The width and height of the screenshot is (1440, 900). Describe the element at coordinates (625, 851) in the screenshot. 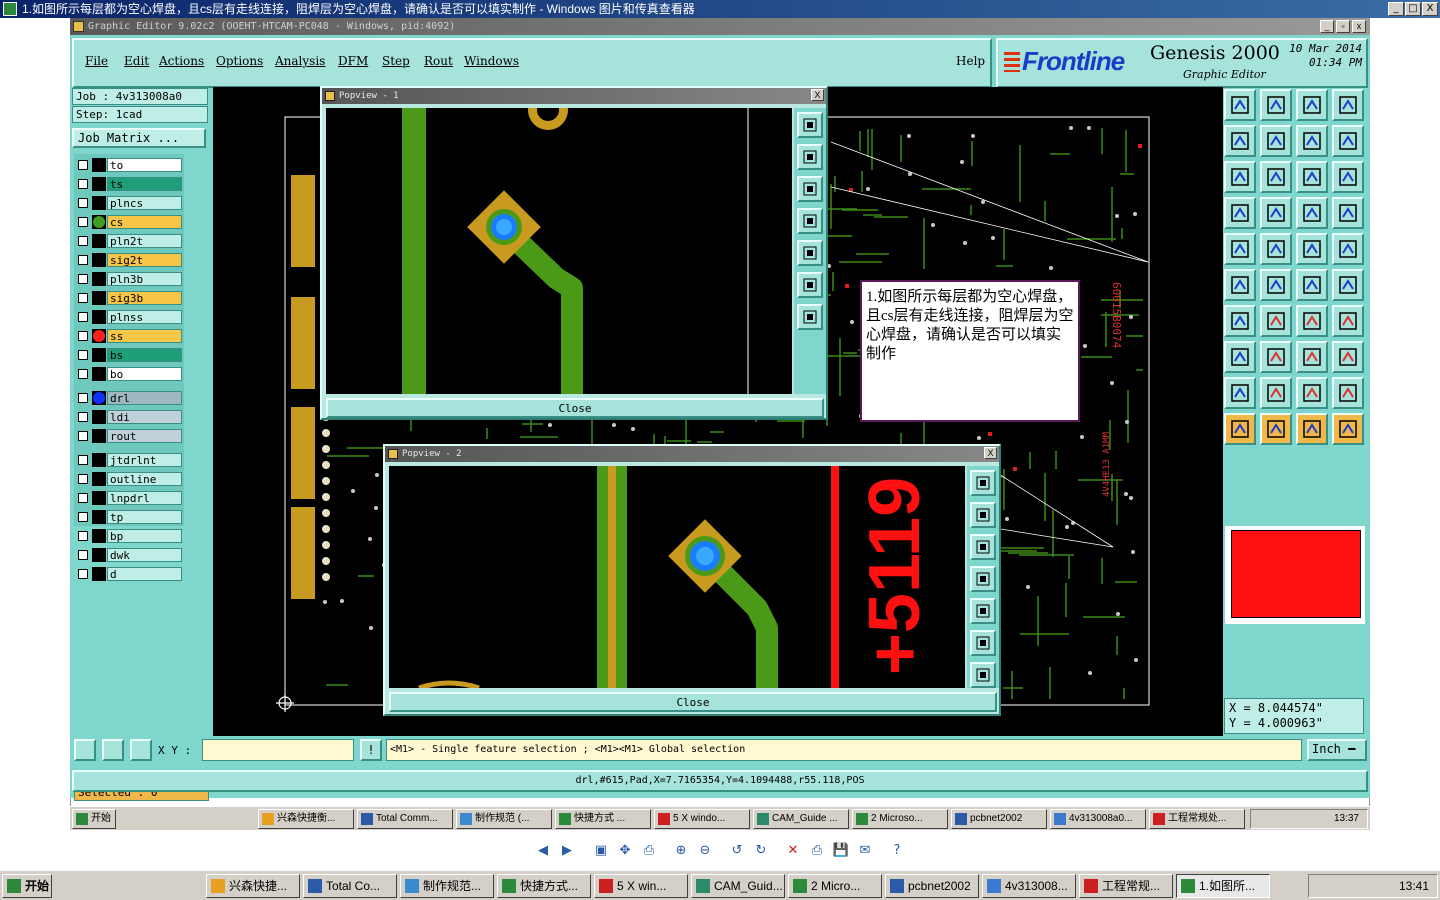

I see `actual-size-icon: ✥` at that location.